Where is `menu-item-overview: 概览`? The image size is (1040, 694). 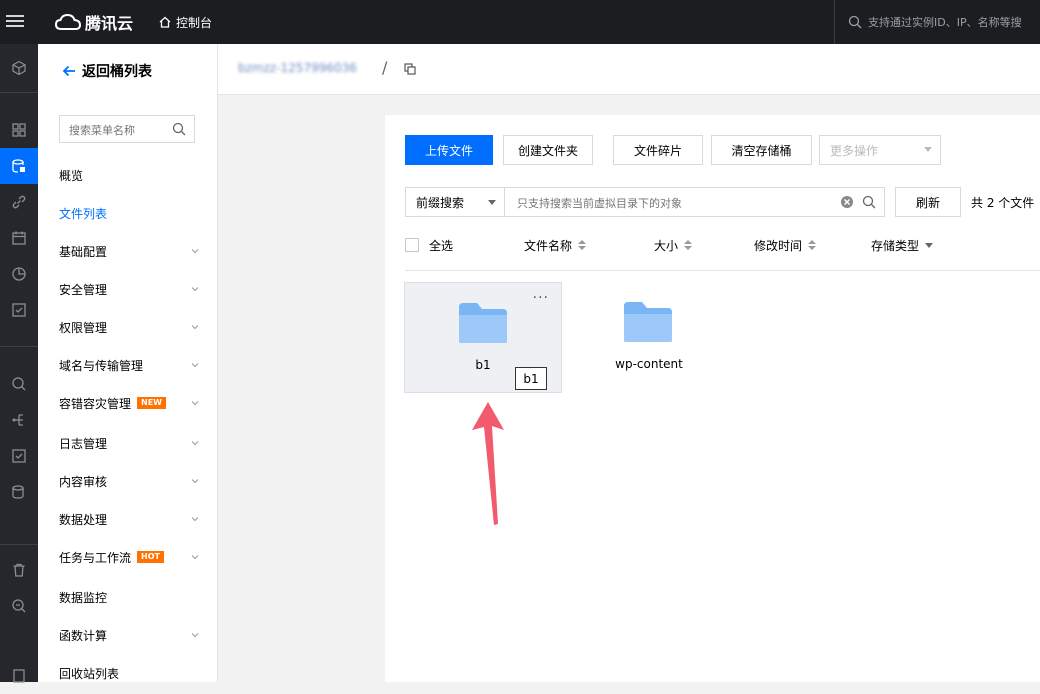 menu-item-overview: 概览 is located at coordinates (129, 175).